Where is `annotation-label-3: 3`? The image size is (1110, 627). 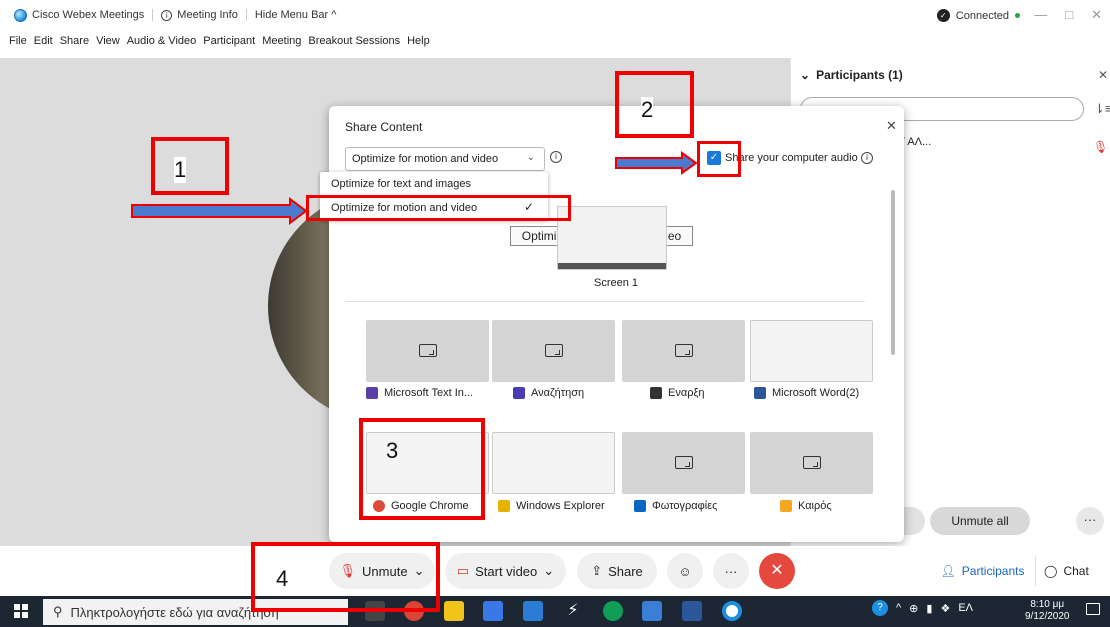
annotation-label-3: 3 is located at coordinates (392, 450).